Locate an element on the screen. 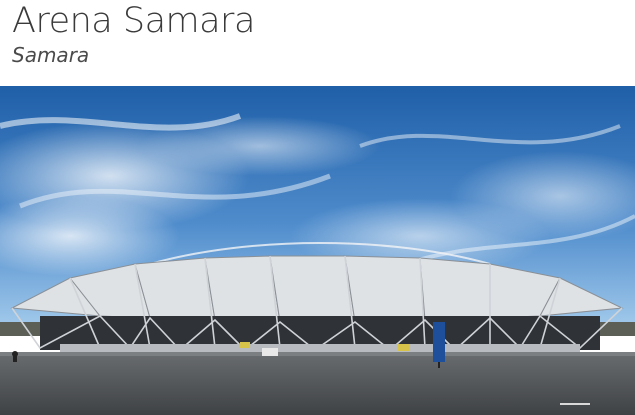  stadium-sign is located at coordinates (439, 342).